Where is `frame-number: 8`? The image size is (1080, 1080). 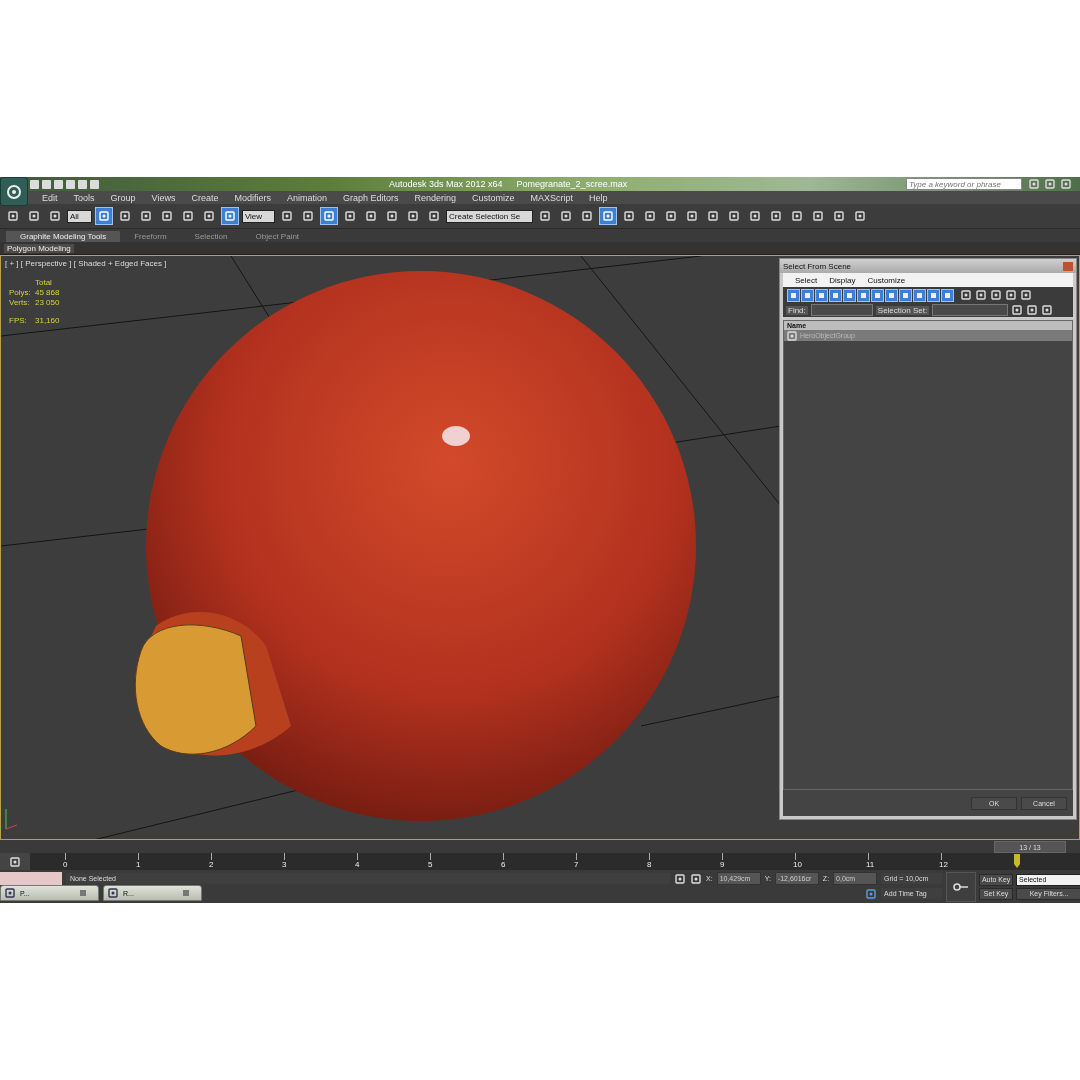
frame-number: 8 is located at coordinates (649, 864).